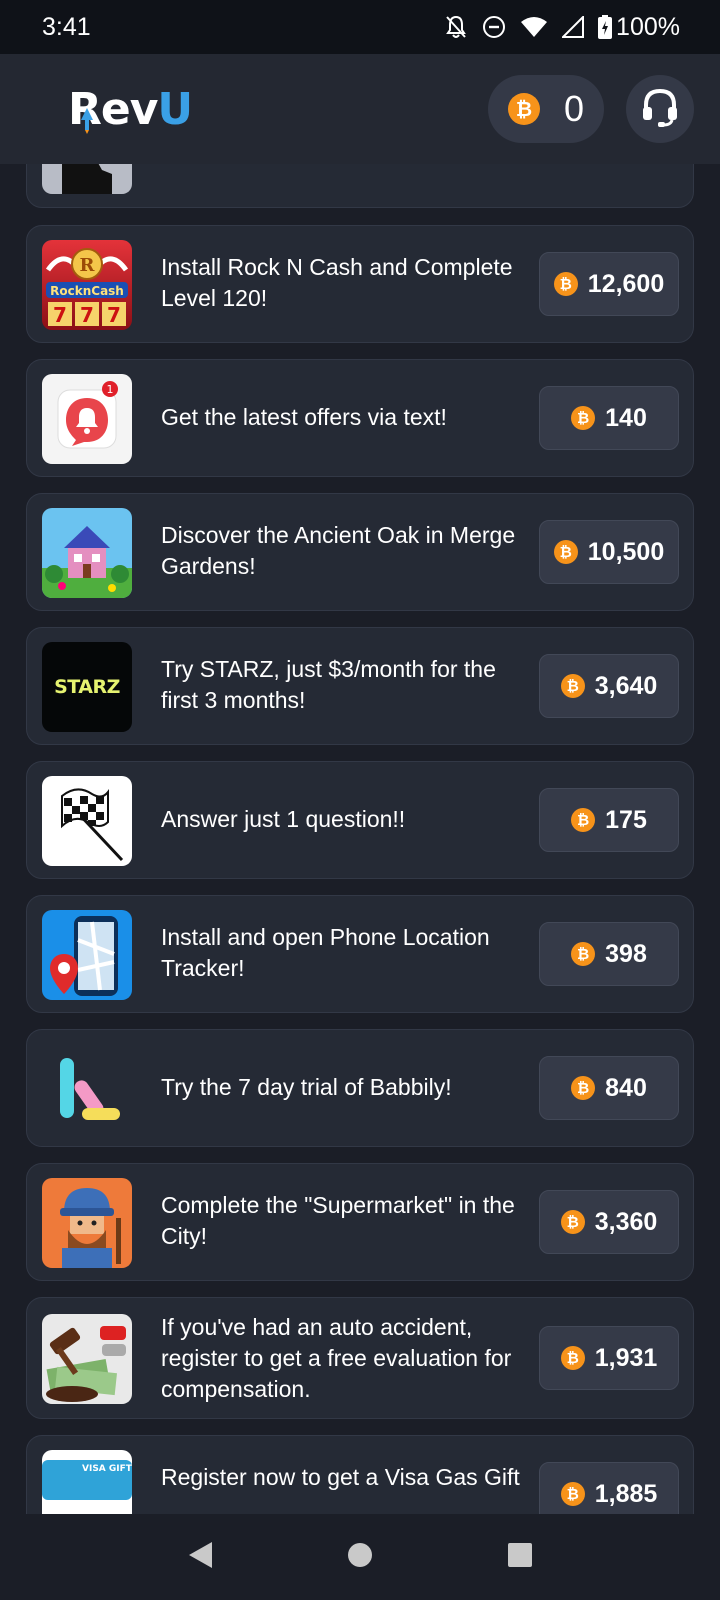 The width and height of the screenshot is (720, 1600). Describe the element at coordinates (360, 109) in the screenshot. I see `app-header: Rev U ₿ 0` at that location.